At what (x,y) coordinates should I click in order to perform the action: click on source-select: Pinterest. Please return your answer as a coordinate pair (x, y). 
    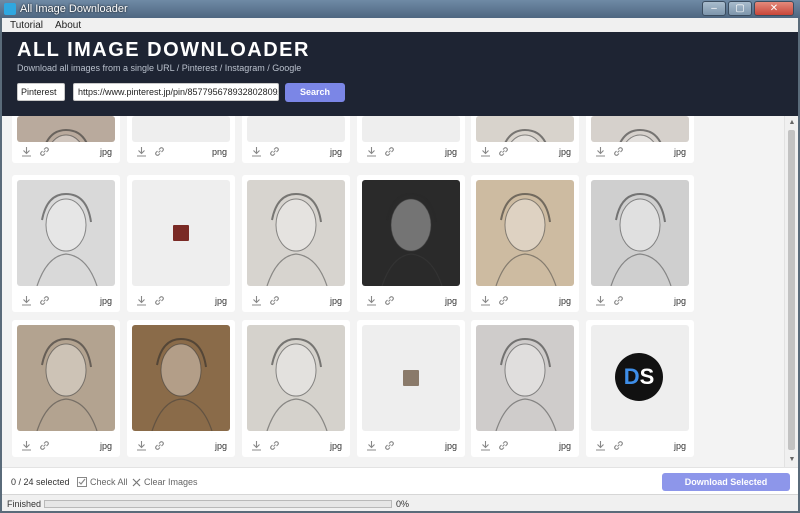
    Looking at the image, I should click on (41, 92).